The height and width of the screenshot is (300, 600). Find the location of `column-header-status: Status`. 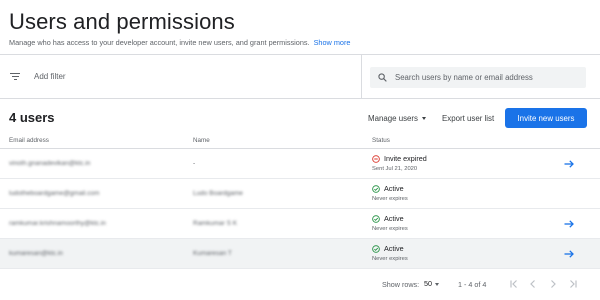

column-header-status: Status is located at coordinates (381, 140).